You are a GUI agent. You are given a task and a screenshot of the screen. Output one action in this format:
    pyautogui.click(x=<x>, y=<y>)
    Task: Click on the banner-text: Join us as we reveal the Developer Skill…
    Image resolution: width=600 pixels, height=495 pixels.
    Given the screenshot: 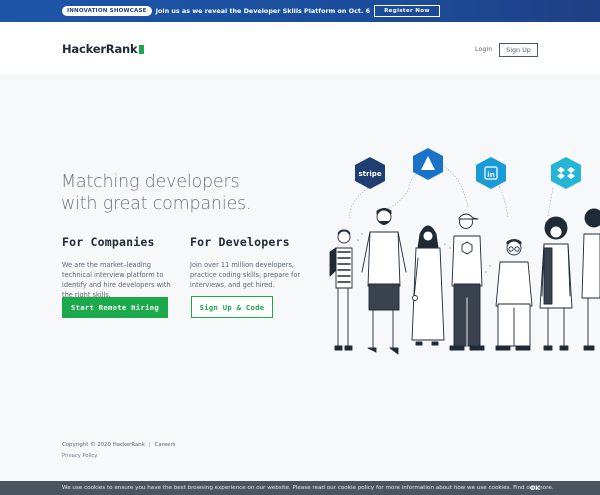 What is the action you would take?
    pyautogui.click(x=263, y=11)
    